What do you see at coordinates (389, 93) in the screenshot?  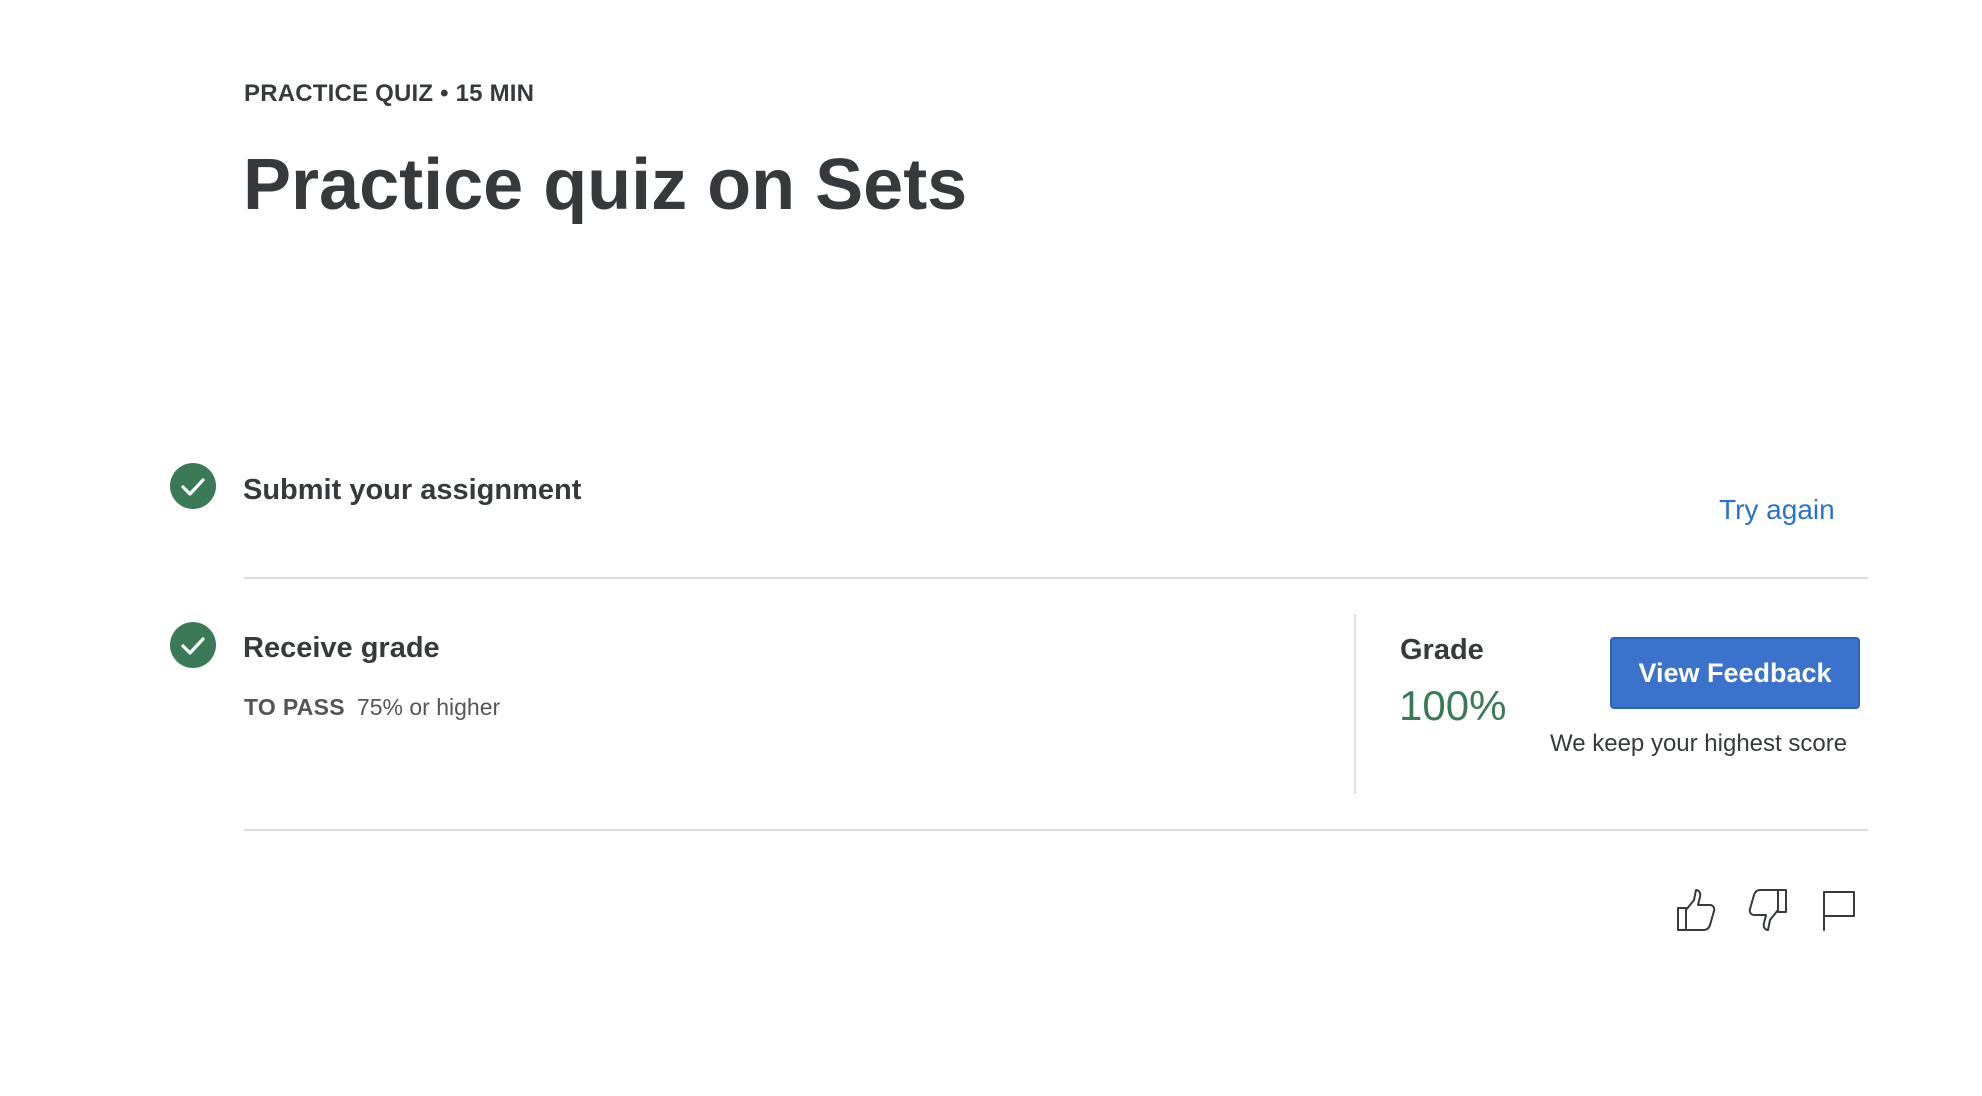 I see `page-eyebrow: PRACTICE QUIZ • 15 MIN` at bounding box center [389, 93].